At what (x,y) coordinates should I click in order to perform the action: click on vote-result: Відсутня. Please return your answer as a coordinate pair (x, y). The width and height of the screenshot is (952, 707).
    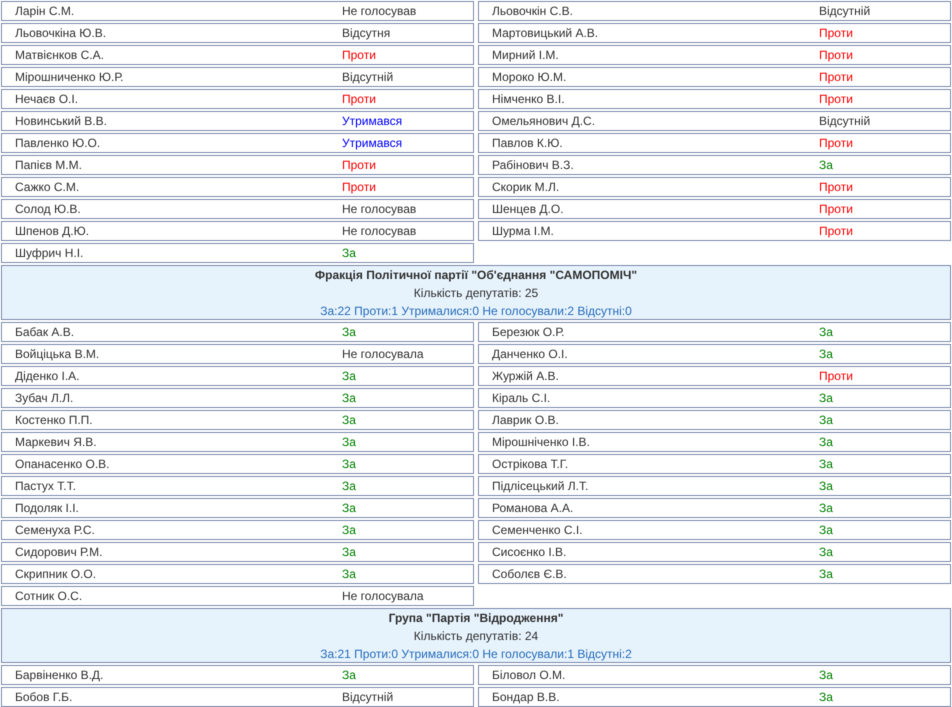
    Looking at the image, I should click on (366, 33).